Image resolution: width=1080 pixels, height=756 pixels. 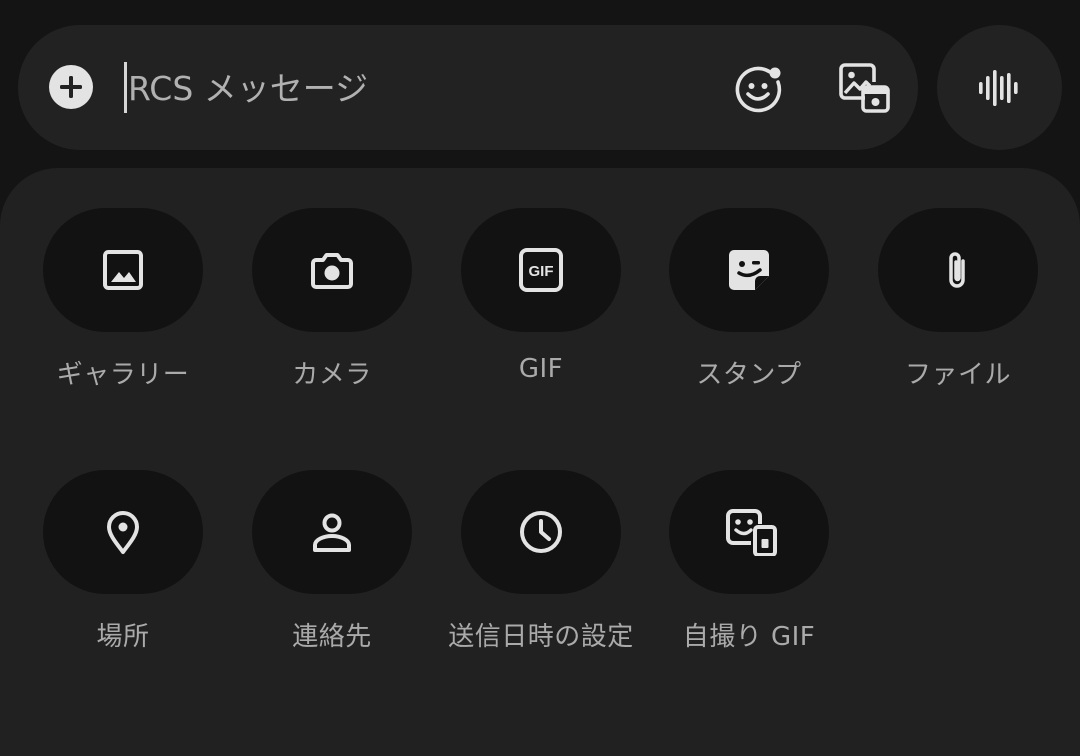 What do you see at coordinates (332, 637) in the screenshot?
I see `contact-label: 連絡先` at bounding box center [332, 637].